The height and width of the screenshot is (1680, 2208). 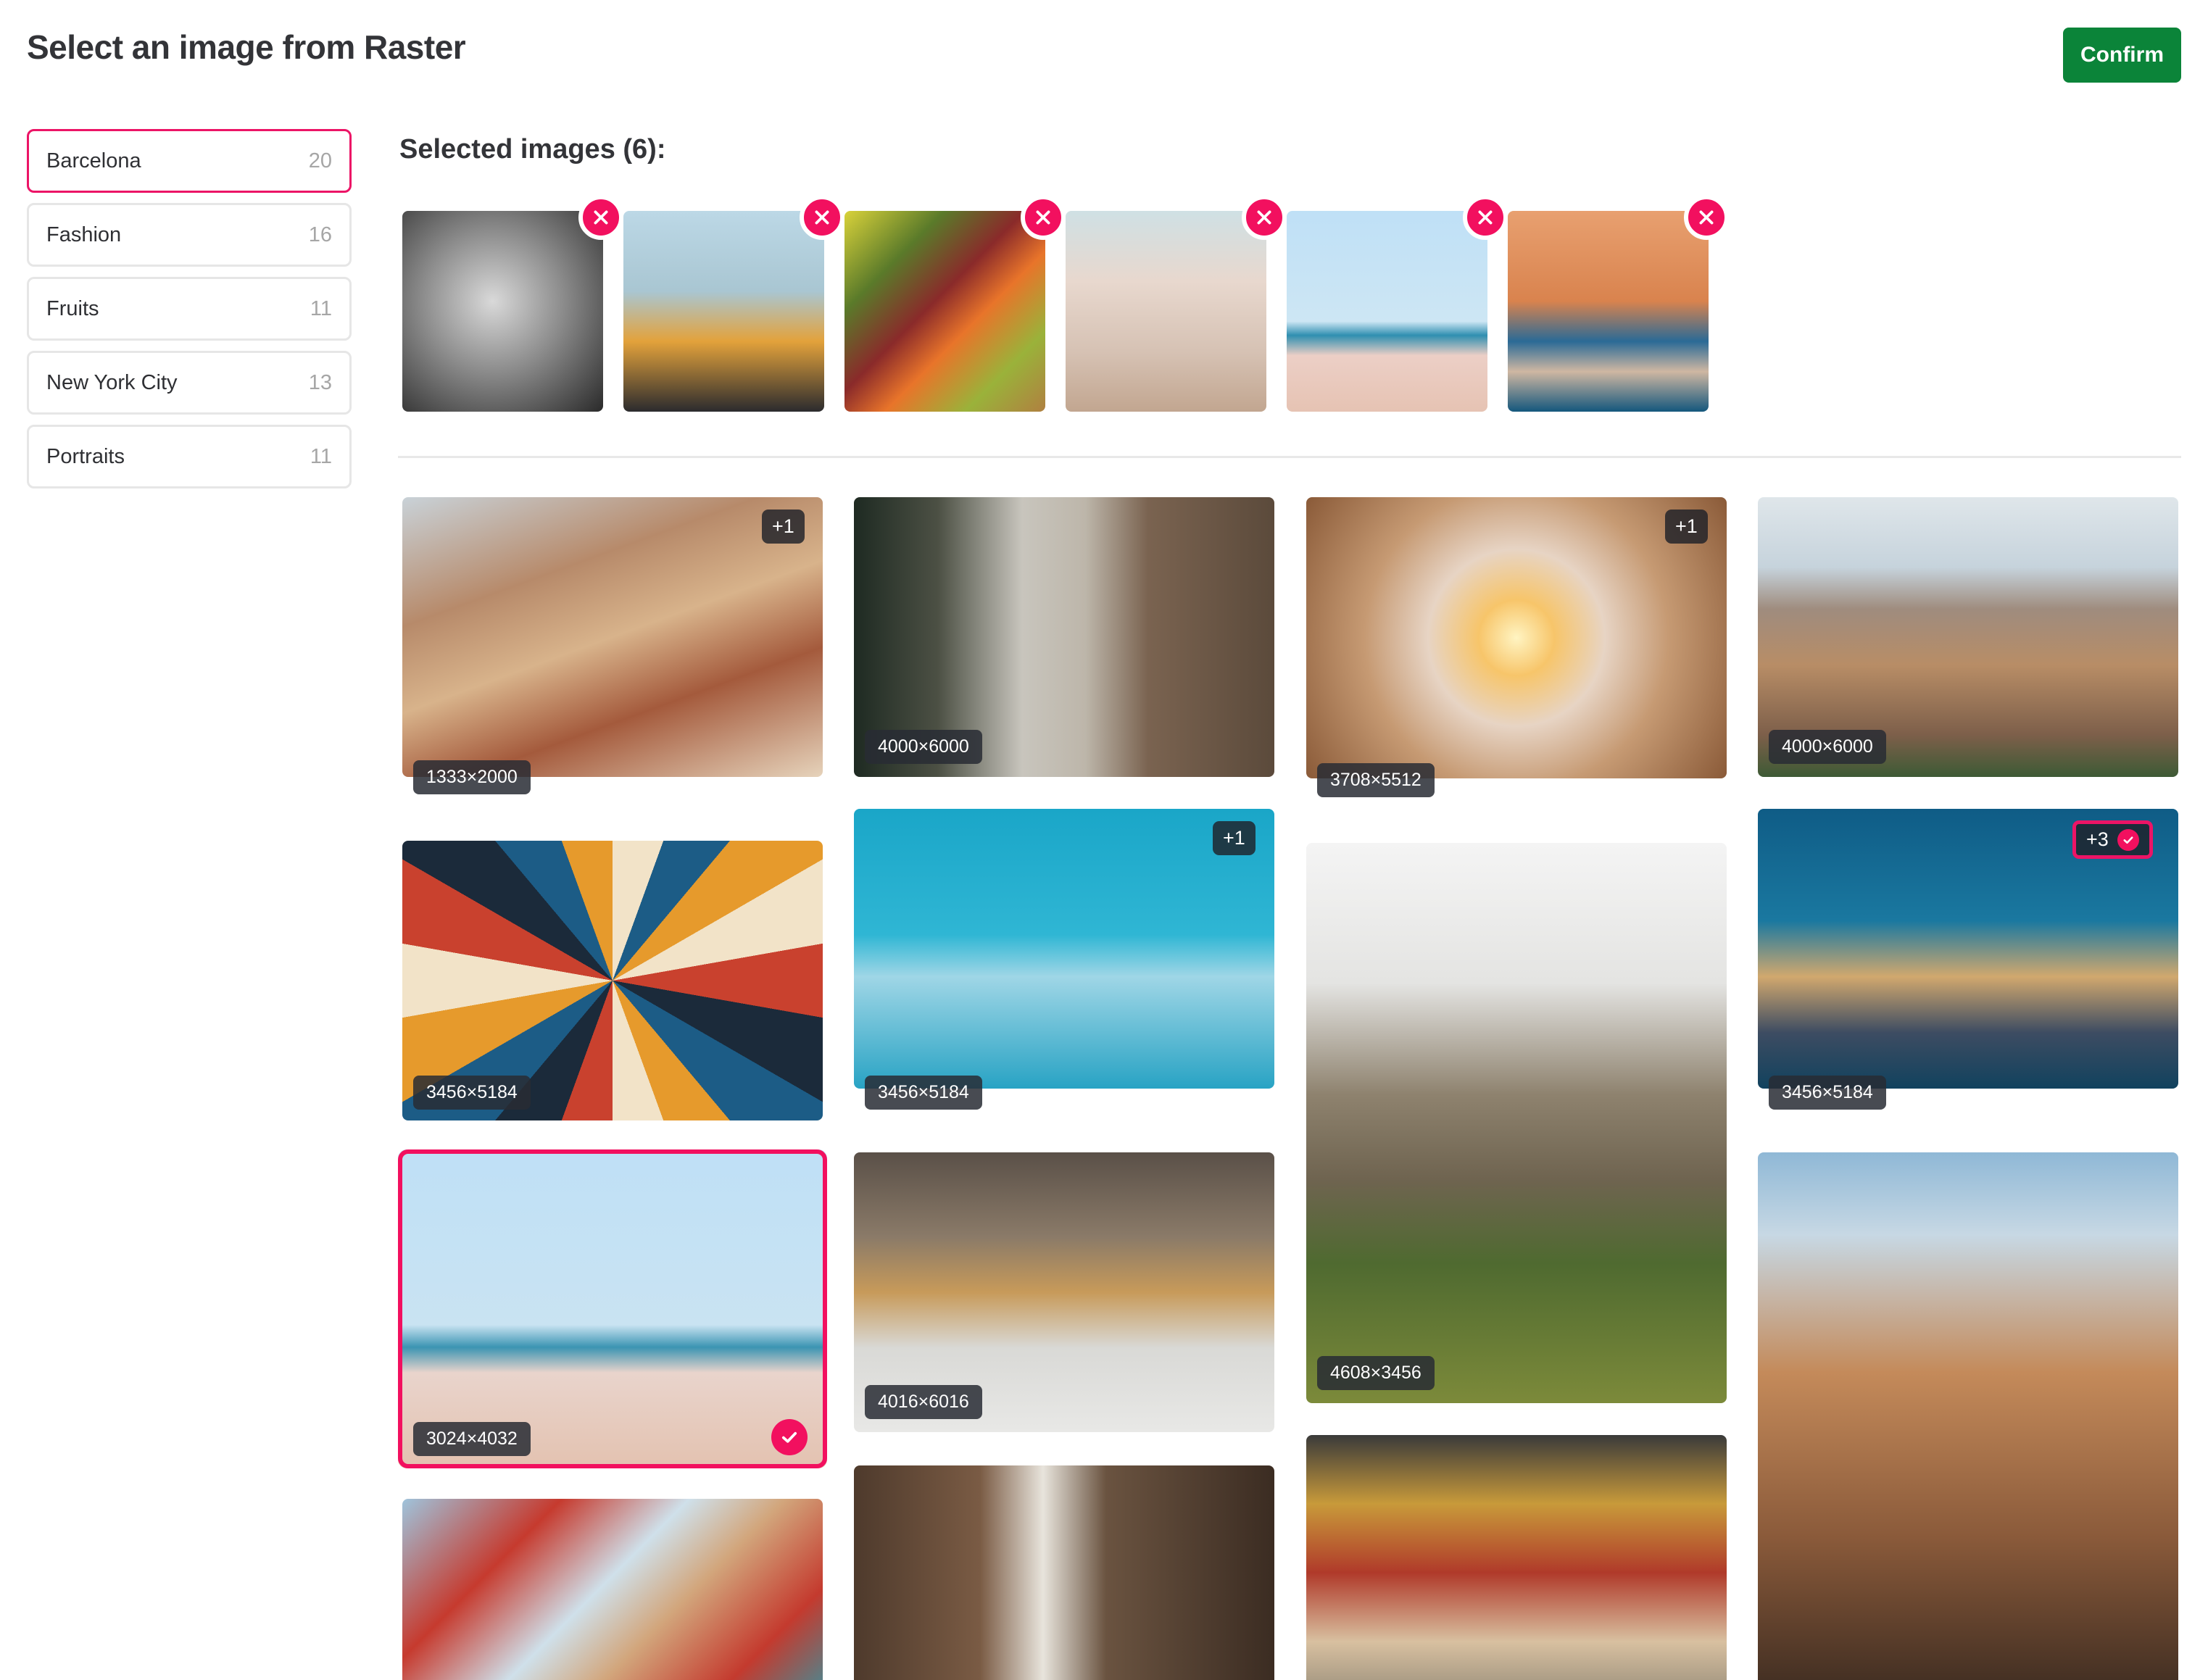 I want to click on section-divider, so click(x=1289, y=457).